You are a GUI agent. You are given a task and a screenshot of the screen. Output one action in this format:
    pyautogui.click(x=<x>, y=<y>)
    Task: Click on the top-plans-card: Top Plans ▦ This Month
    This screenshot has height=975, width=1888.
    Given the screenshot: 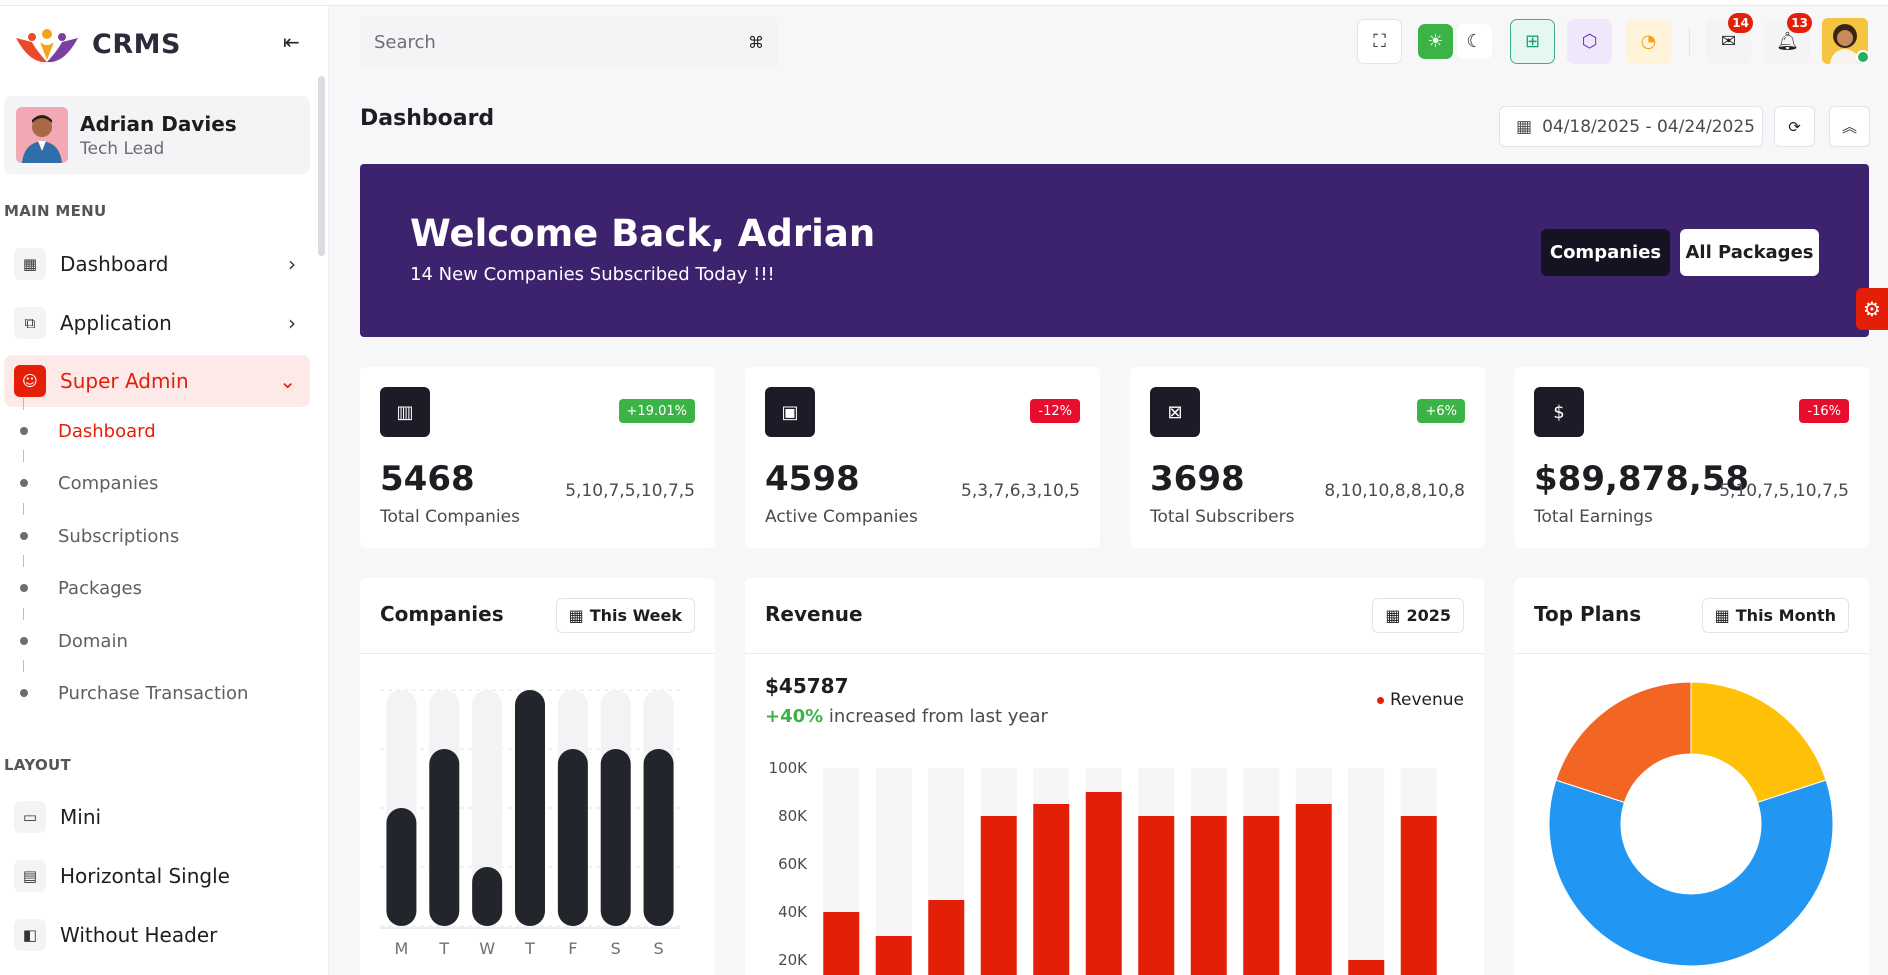 What is the action you would take?
    pyautogui.click(x=1691, y=776)
    